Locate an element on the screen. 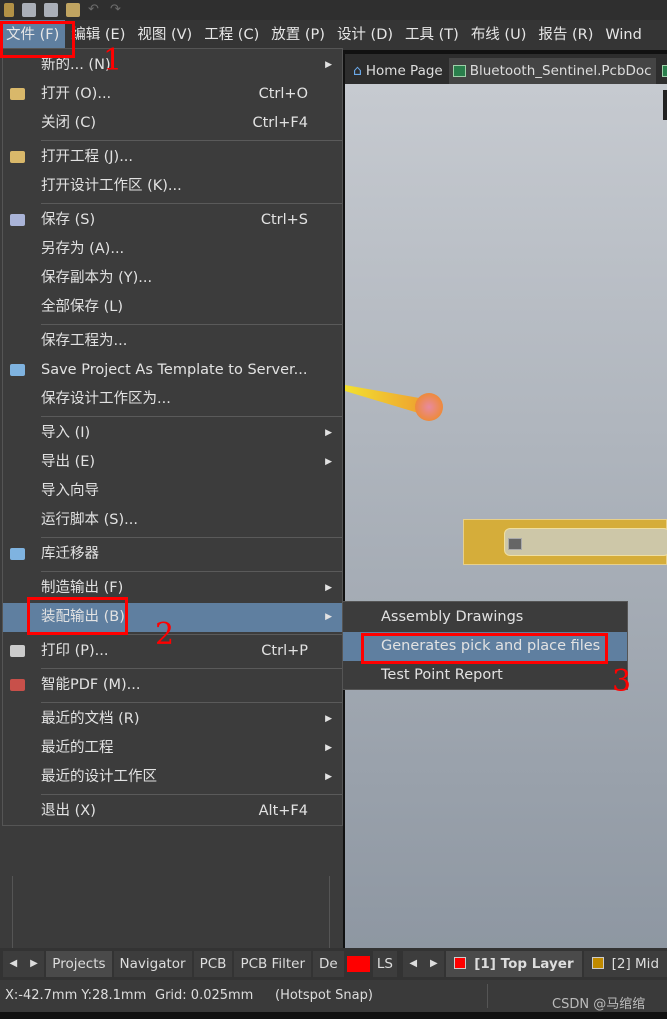 The image size is (667, 1019). menu-7: 布线 (U) is located at coordinates (499, 35).